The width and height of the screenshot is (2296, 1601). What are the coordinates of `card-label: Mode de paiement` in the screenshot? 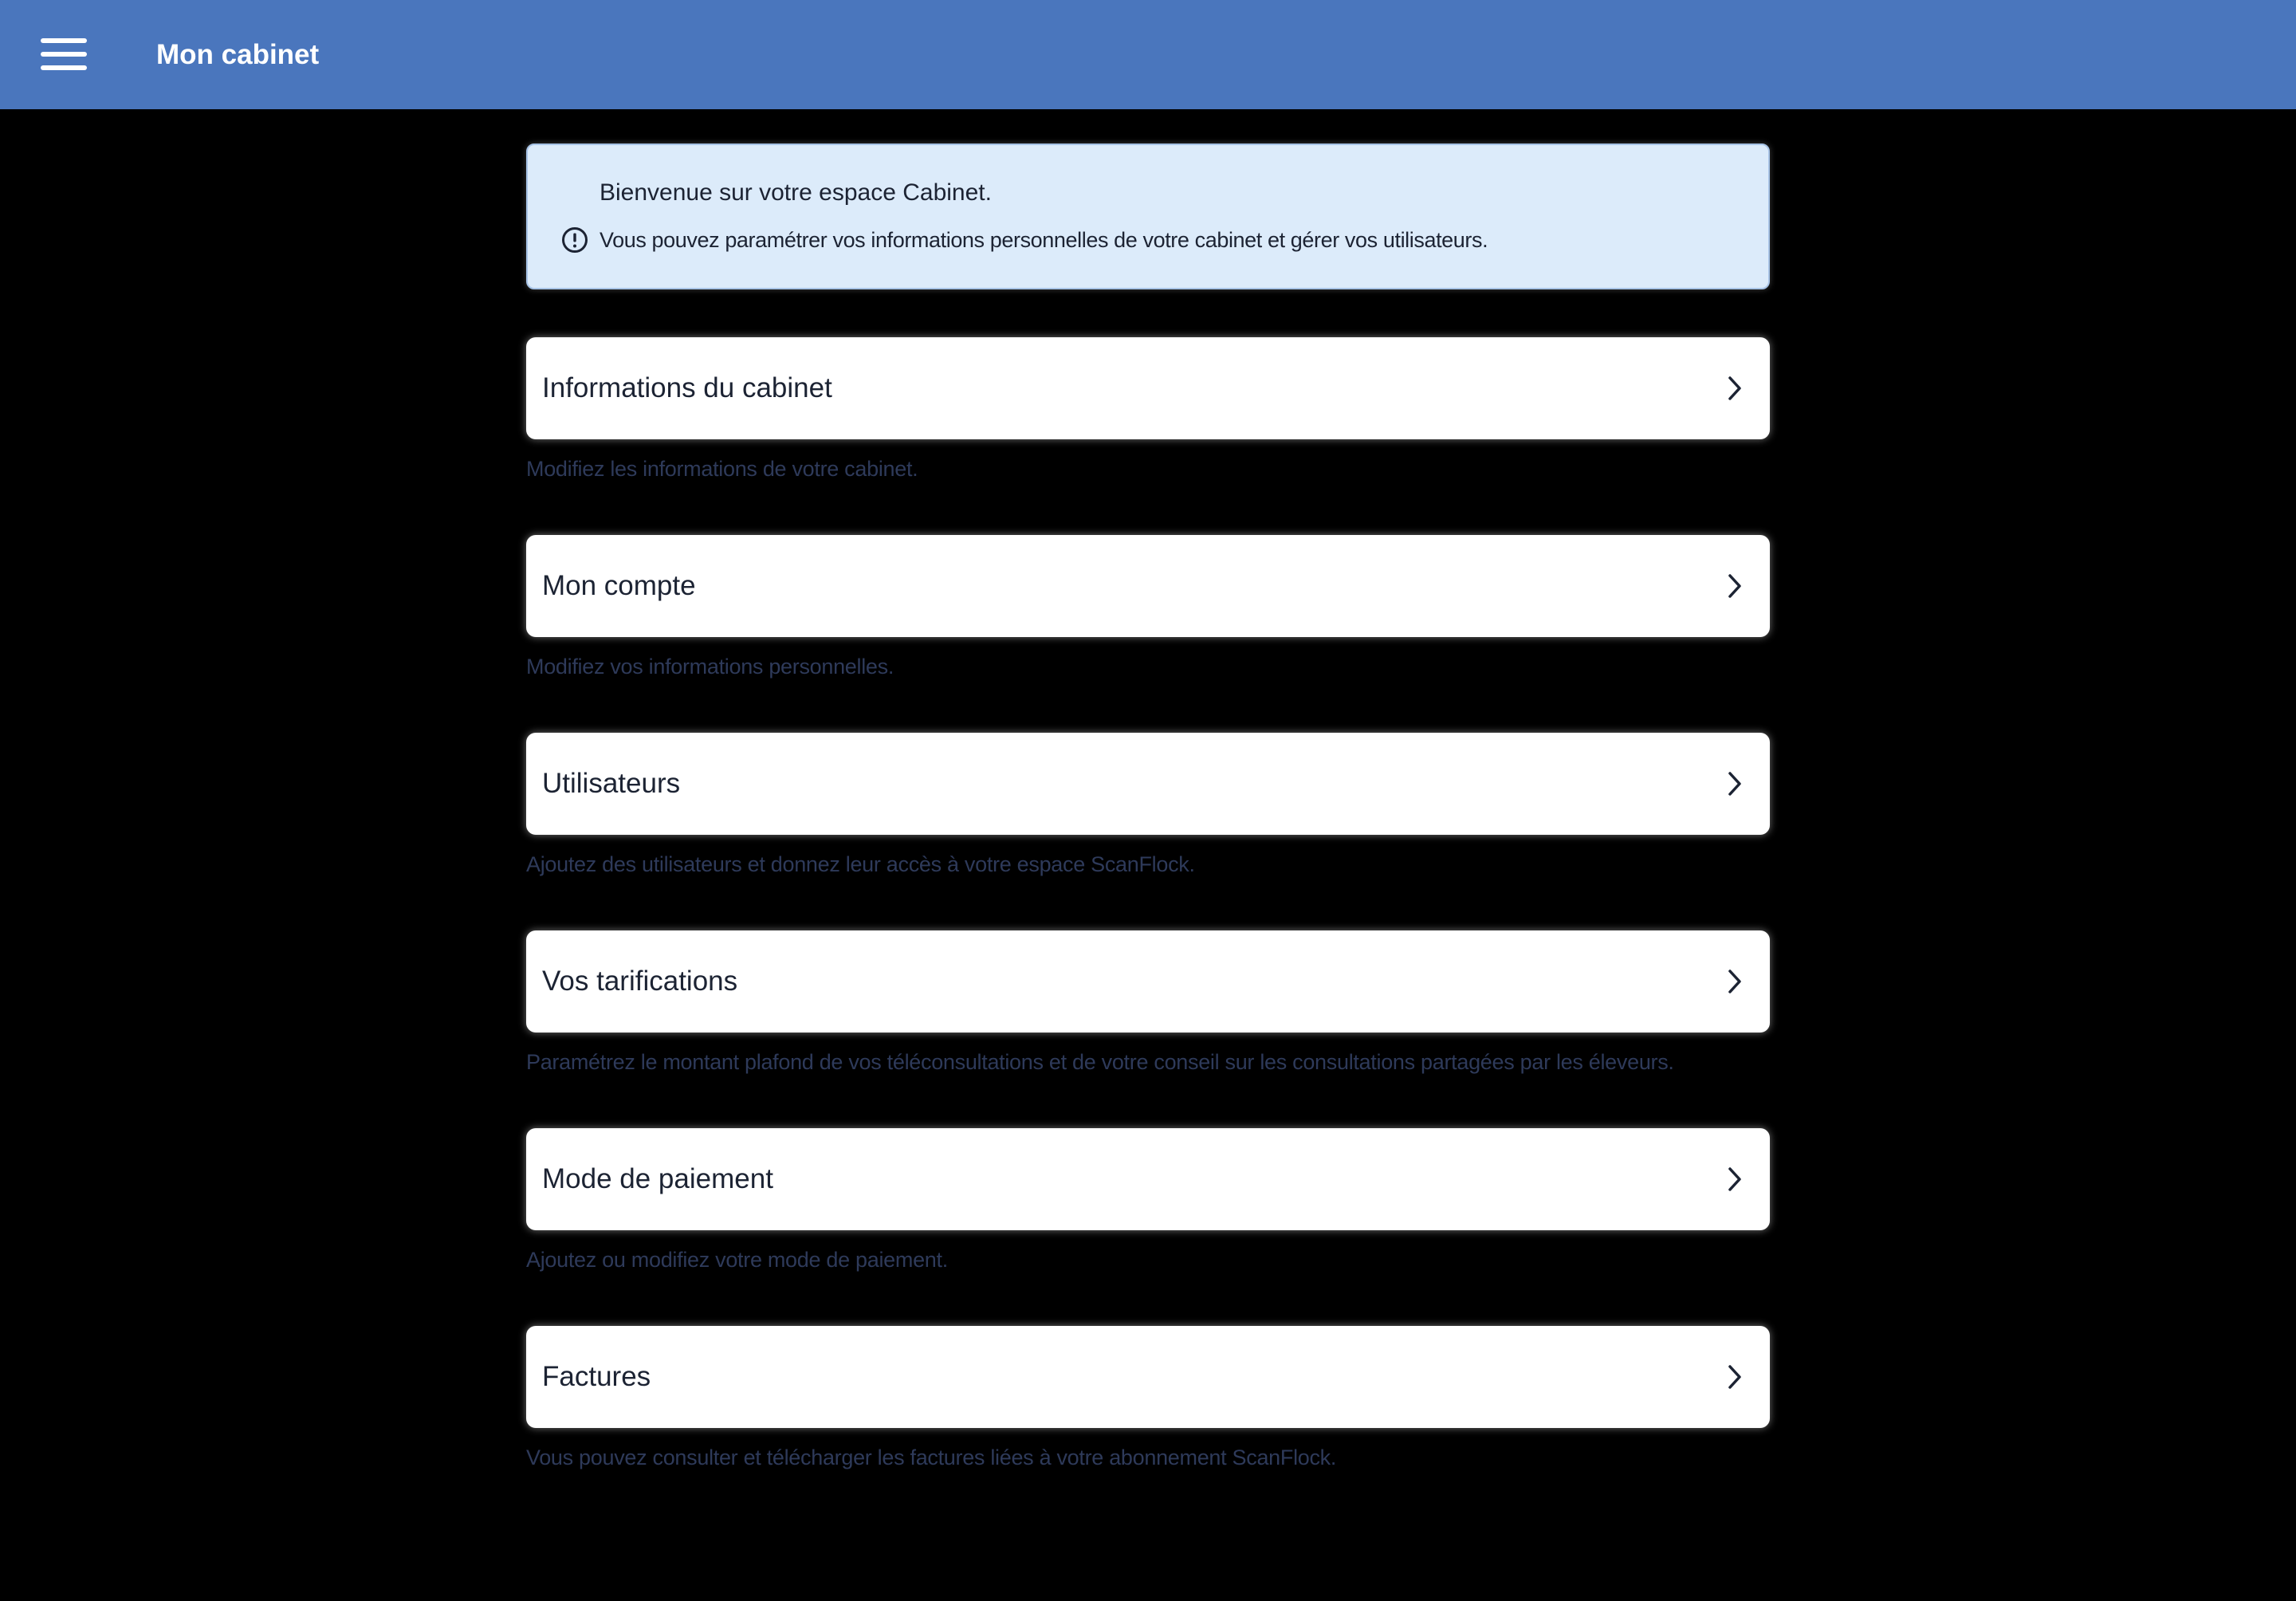 It's located at (657, 1178).